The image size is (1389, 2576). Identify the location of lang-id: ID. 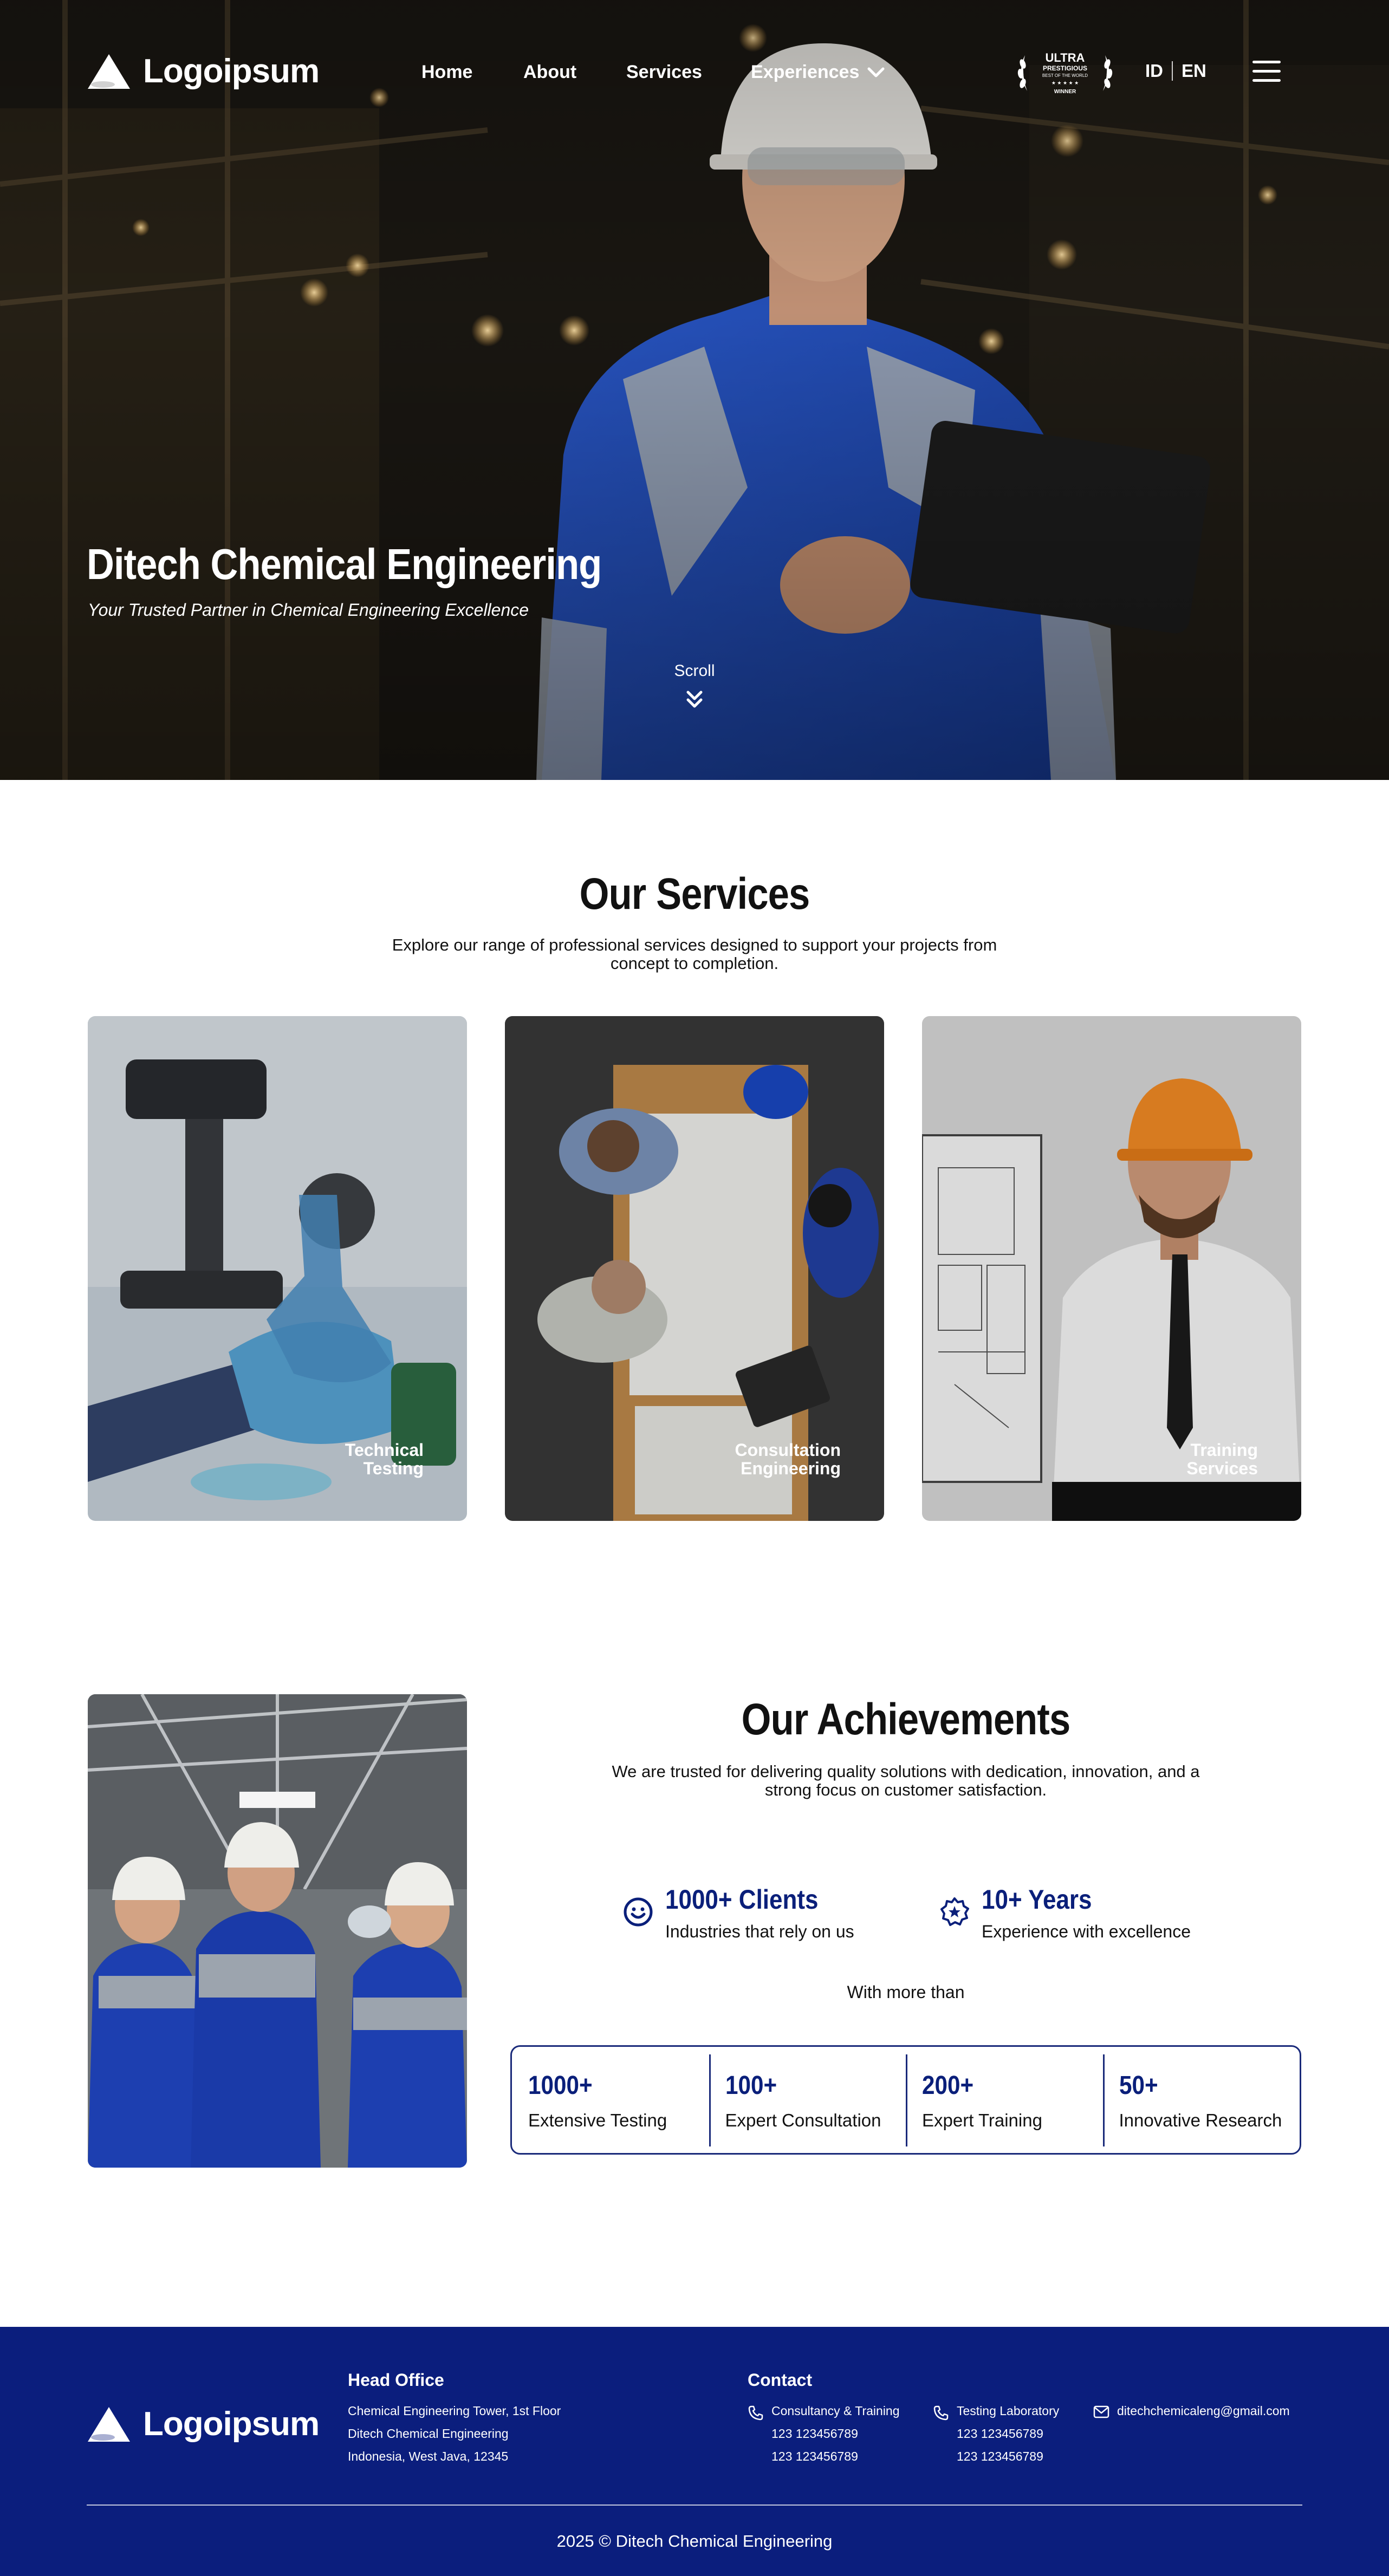
(1154, 71).